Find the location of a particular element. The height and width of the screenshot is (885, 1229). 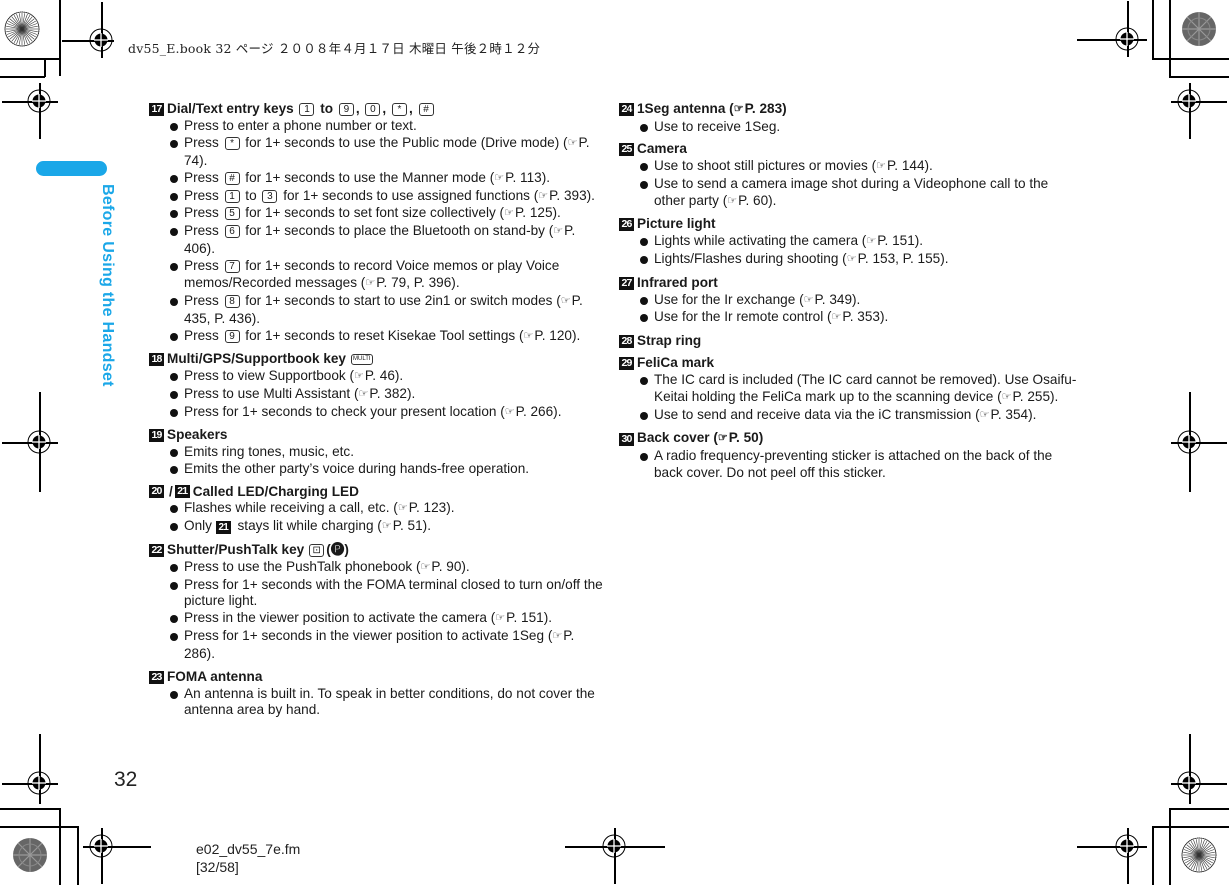

bullet-item: Use for the Ir remote control (☞P. 353). is located at coordinates (859, 318).